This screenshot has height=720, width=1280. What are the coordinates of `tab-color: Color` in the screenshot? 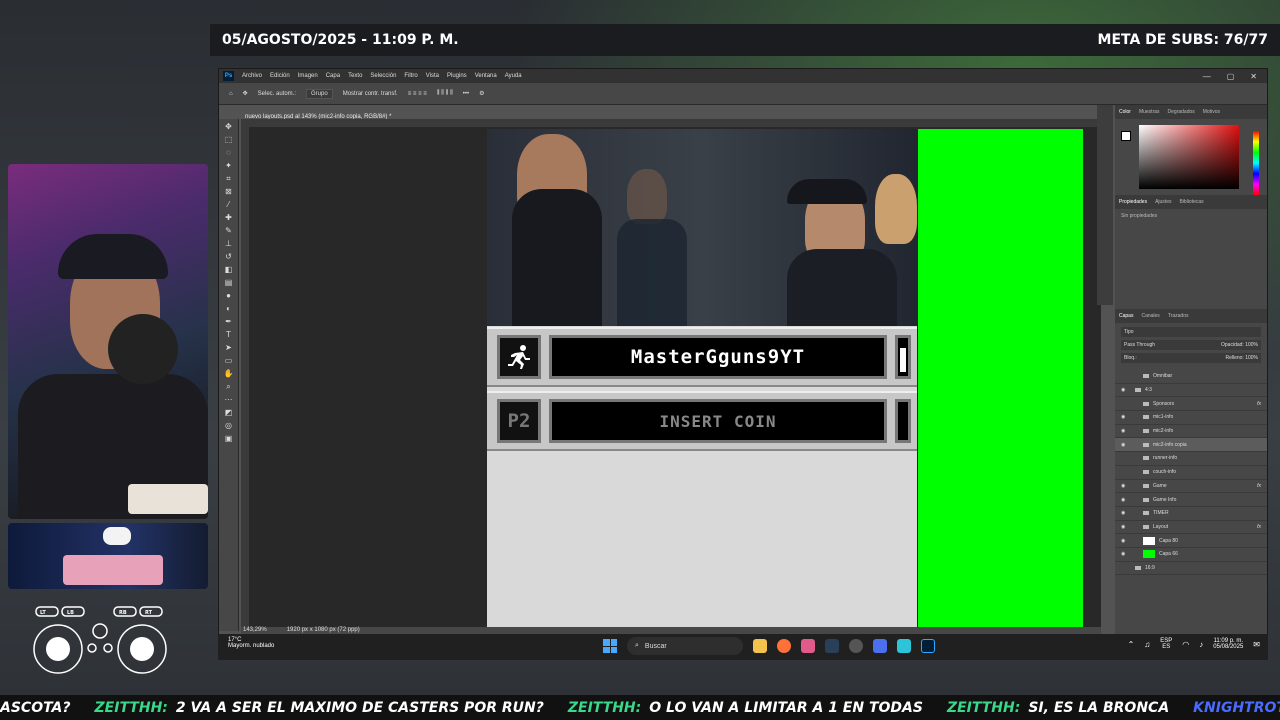 It's located at (1125, 112).